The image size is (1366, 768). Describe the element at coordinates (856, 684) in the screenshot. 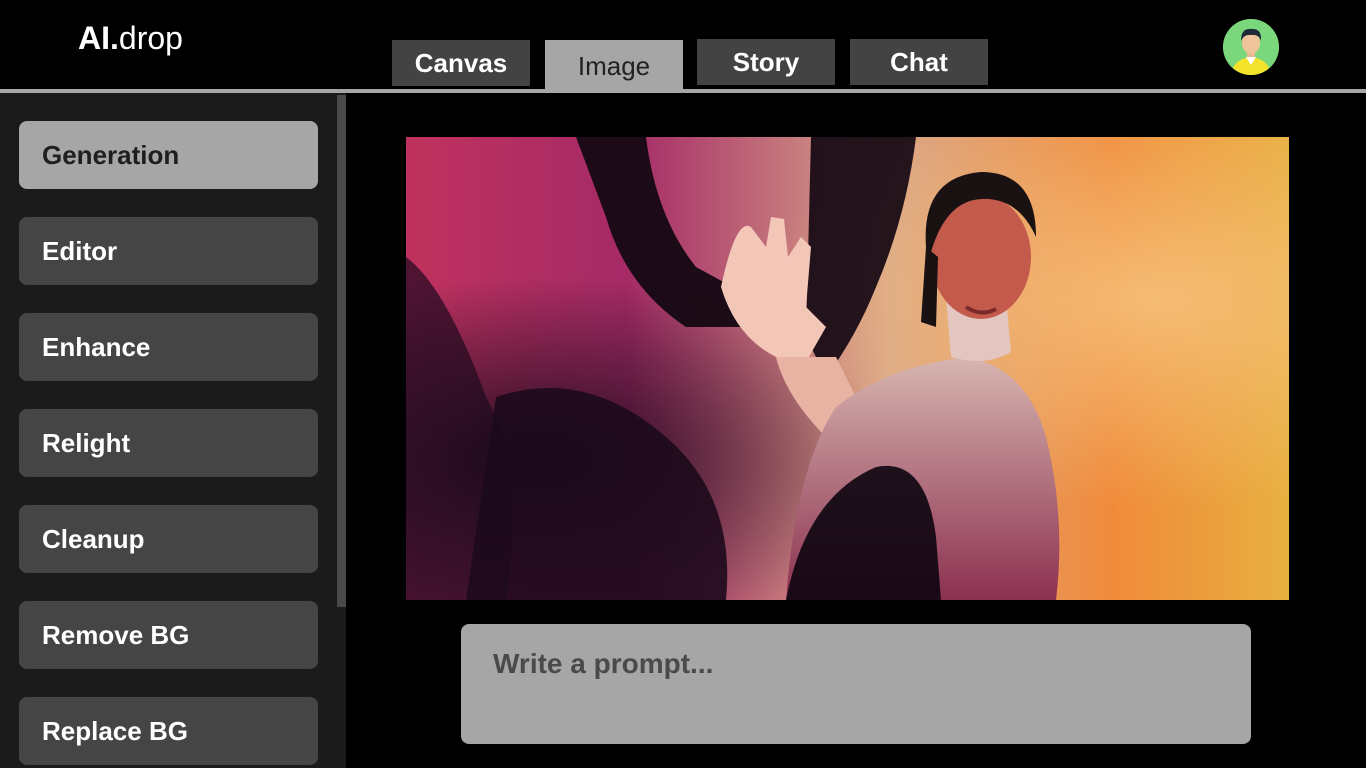

I see `prompt-input` at that location.